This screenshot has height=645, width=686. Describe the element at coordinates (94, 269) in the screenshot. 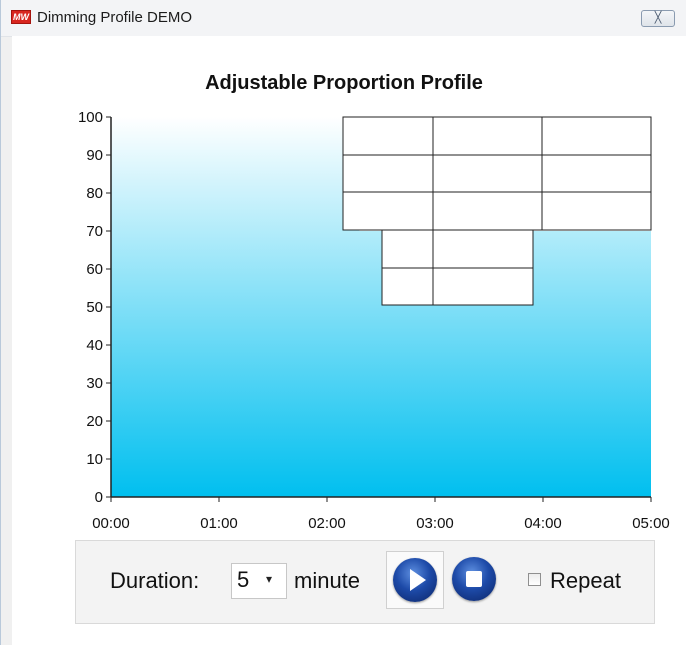

I see `y-tick-label: 60` at that location.